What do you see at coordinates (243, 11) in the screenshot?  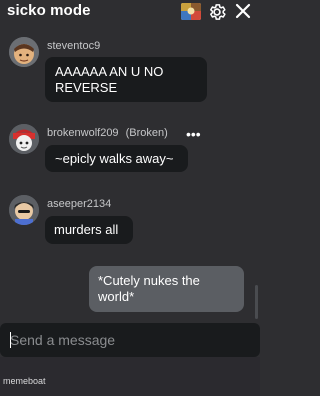 I see `close-icon` at bounding box center [243, 11].